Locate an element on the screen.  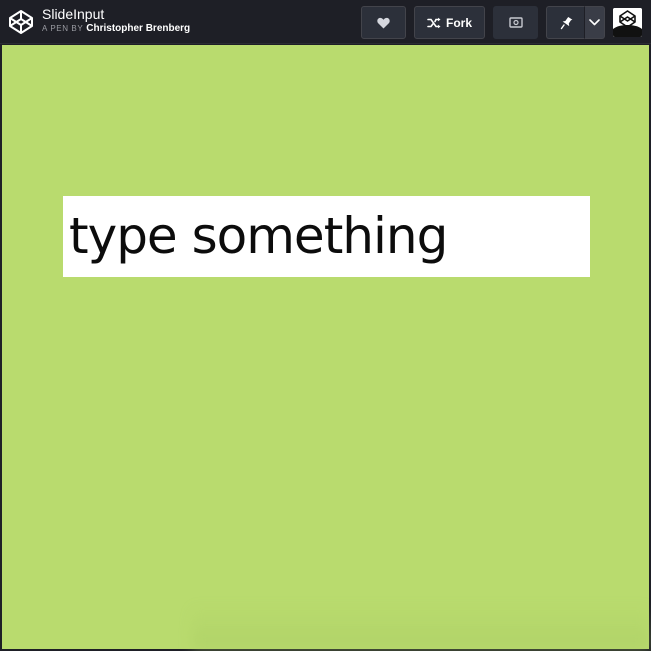
view-change-icon is located at coordinates (515, 22).